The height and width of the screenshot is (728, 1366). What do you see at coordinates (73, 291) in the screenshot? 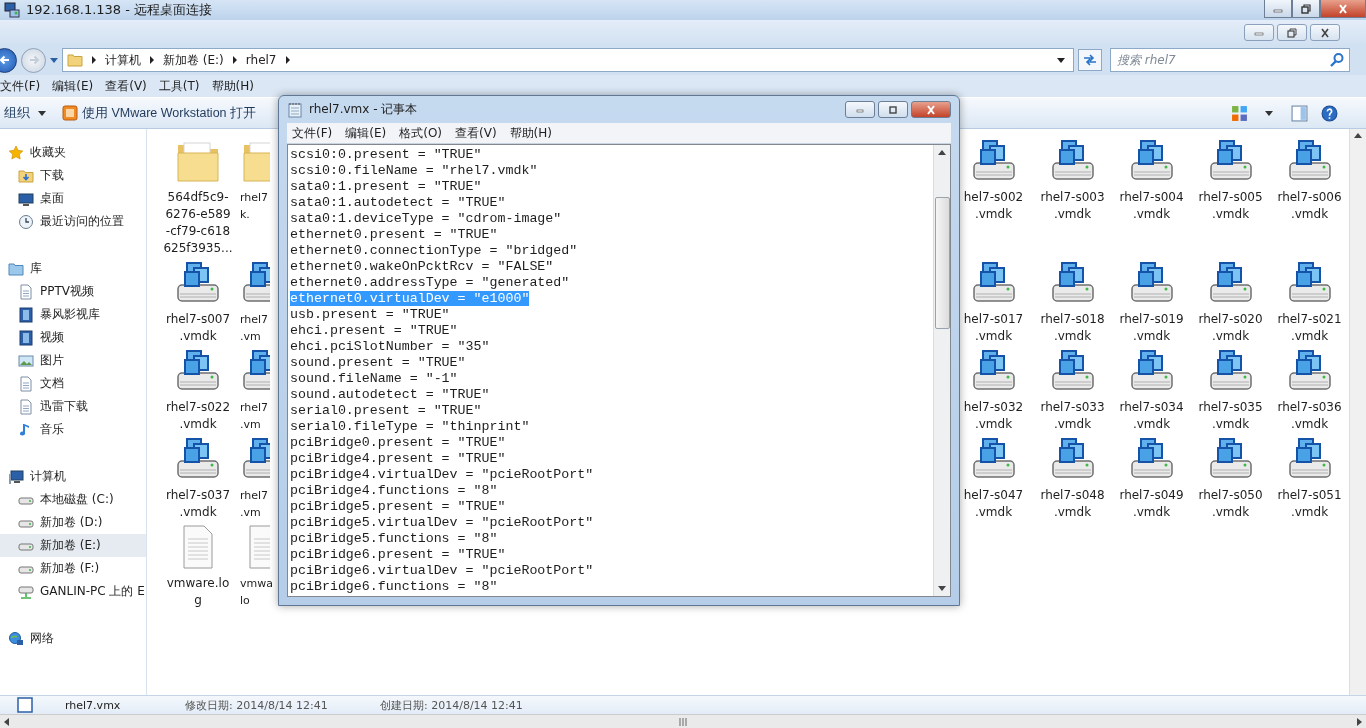
I see `sidebar-item: PPTV视频` at bounding box center [73, 291].